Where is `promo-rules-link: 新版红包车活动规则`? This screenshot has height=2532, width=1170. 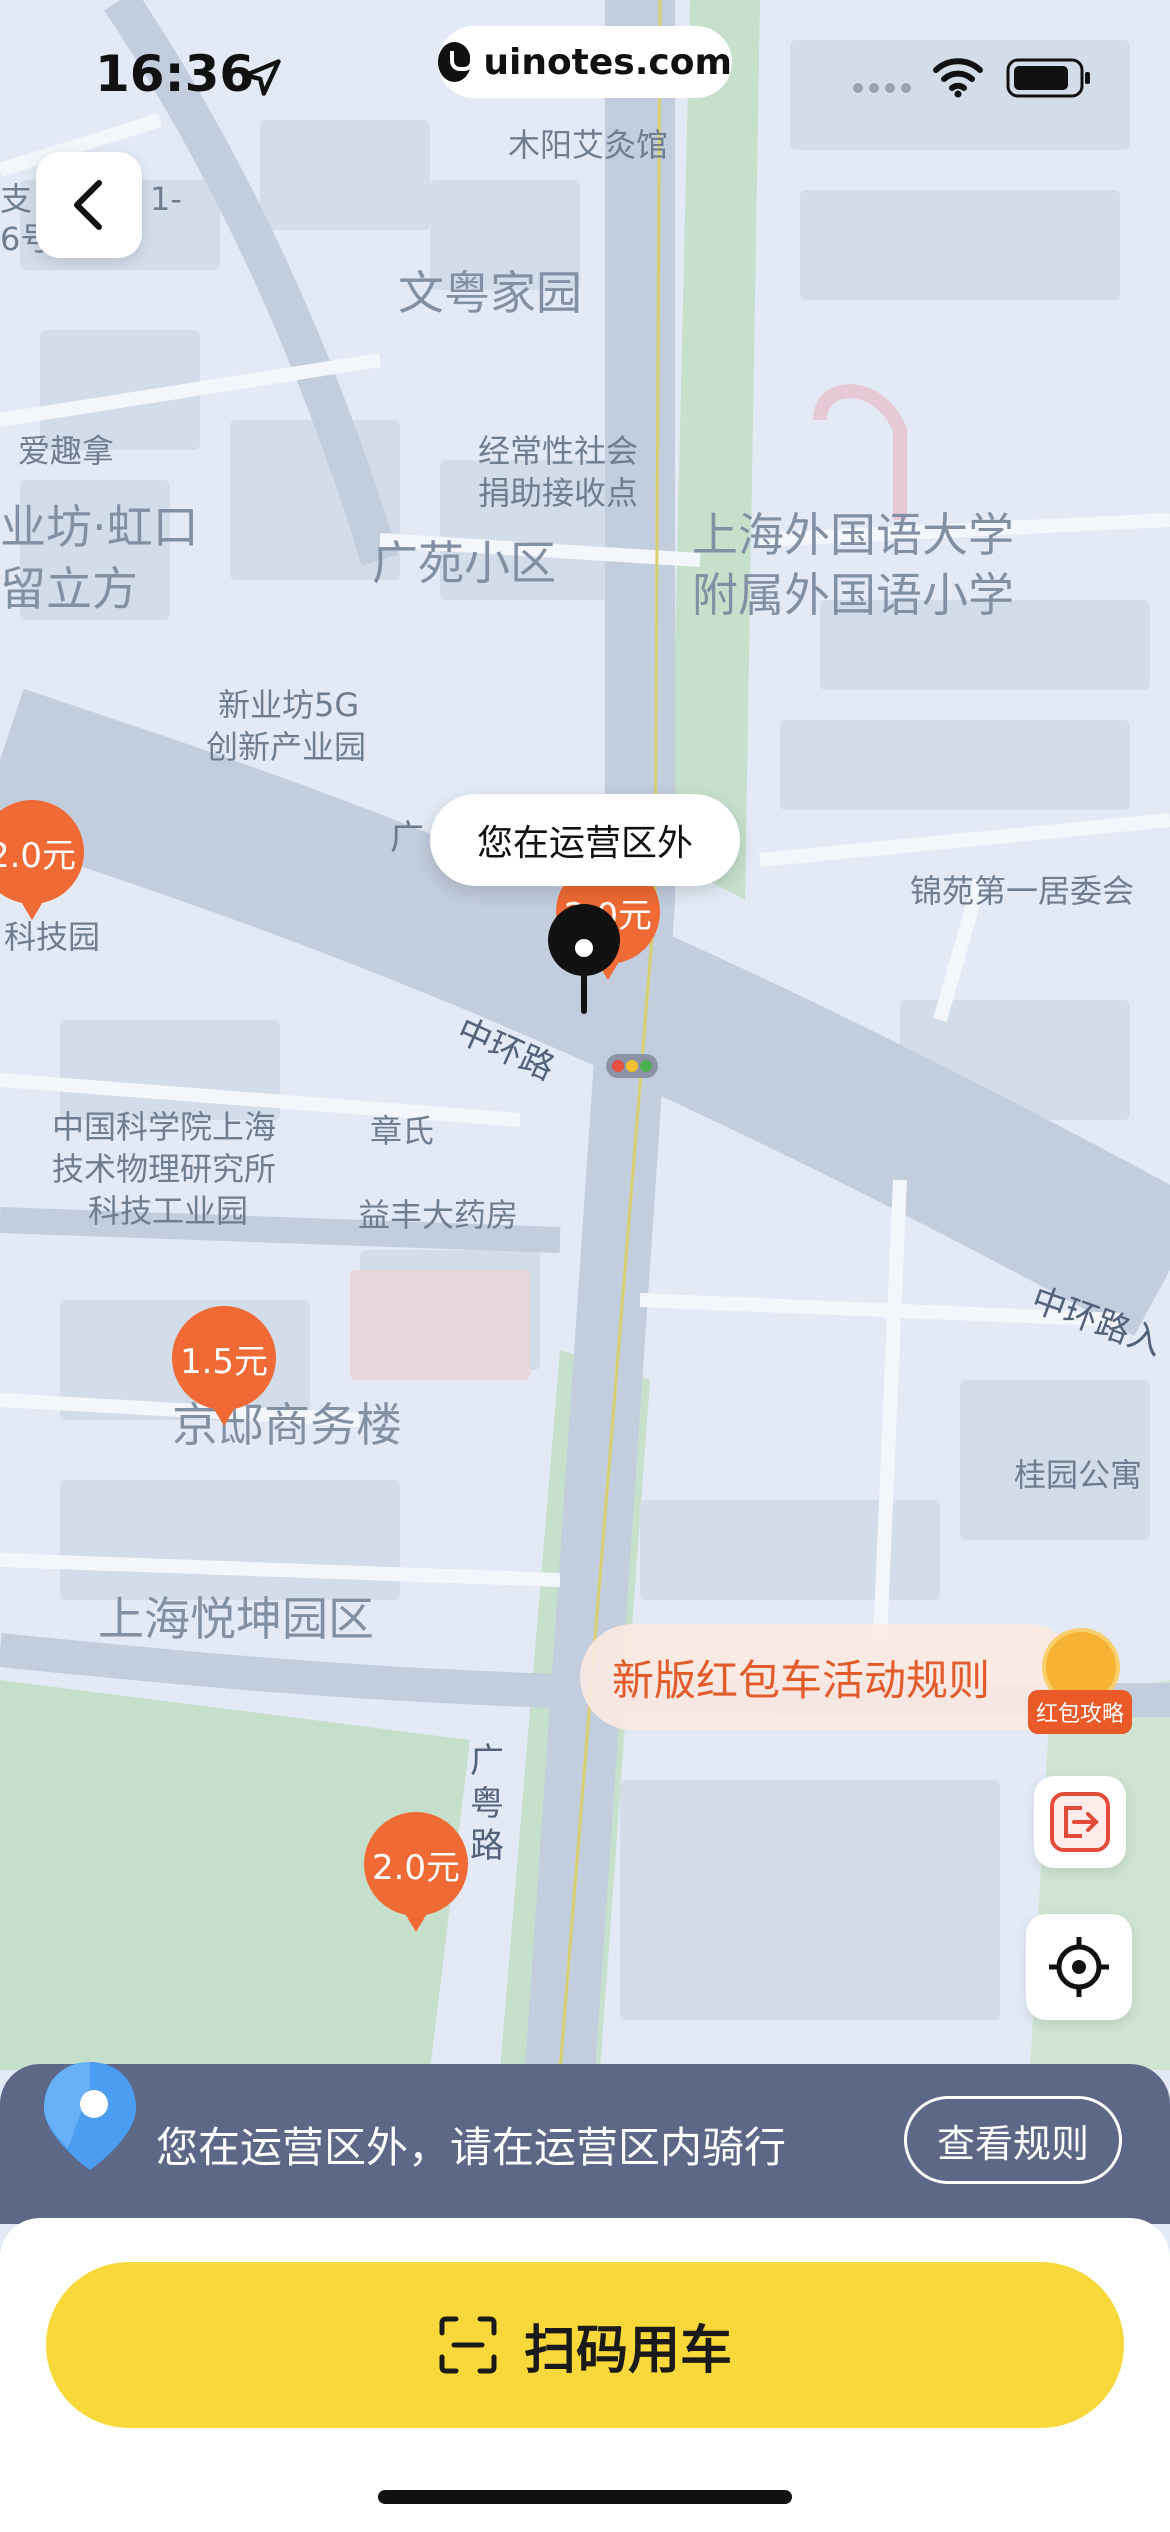
promo-rules-link: 新版红包车活动规则 is located at coordinates (830, 1677).